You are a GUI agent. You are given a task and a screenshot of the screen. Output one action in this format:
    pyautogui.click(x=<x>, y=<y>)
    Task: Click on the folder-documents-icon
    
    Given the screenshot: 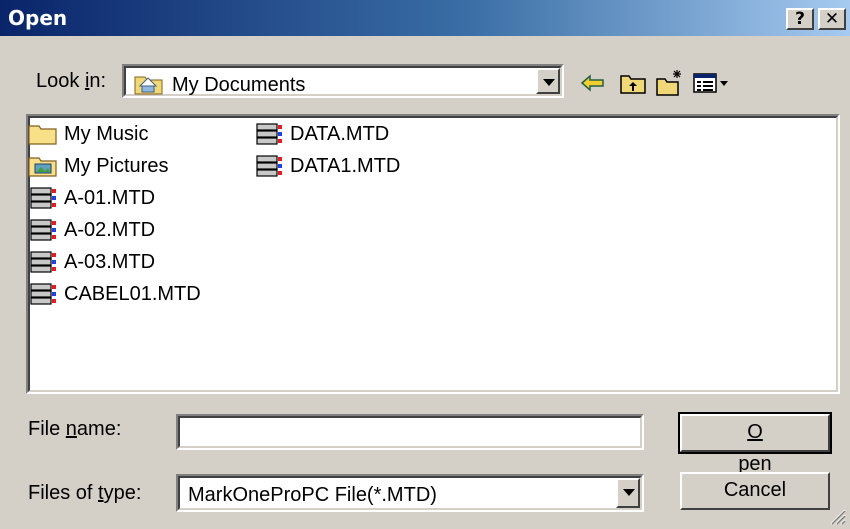 What is the action you would take?
    pyautogui.click(x=148, y=85)
    